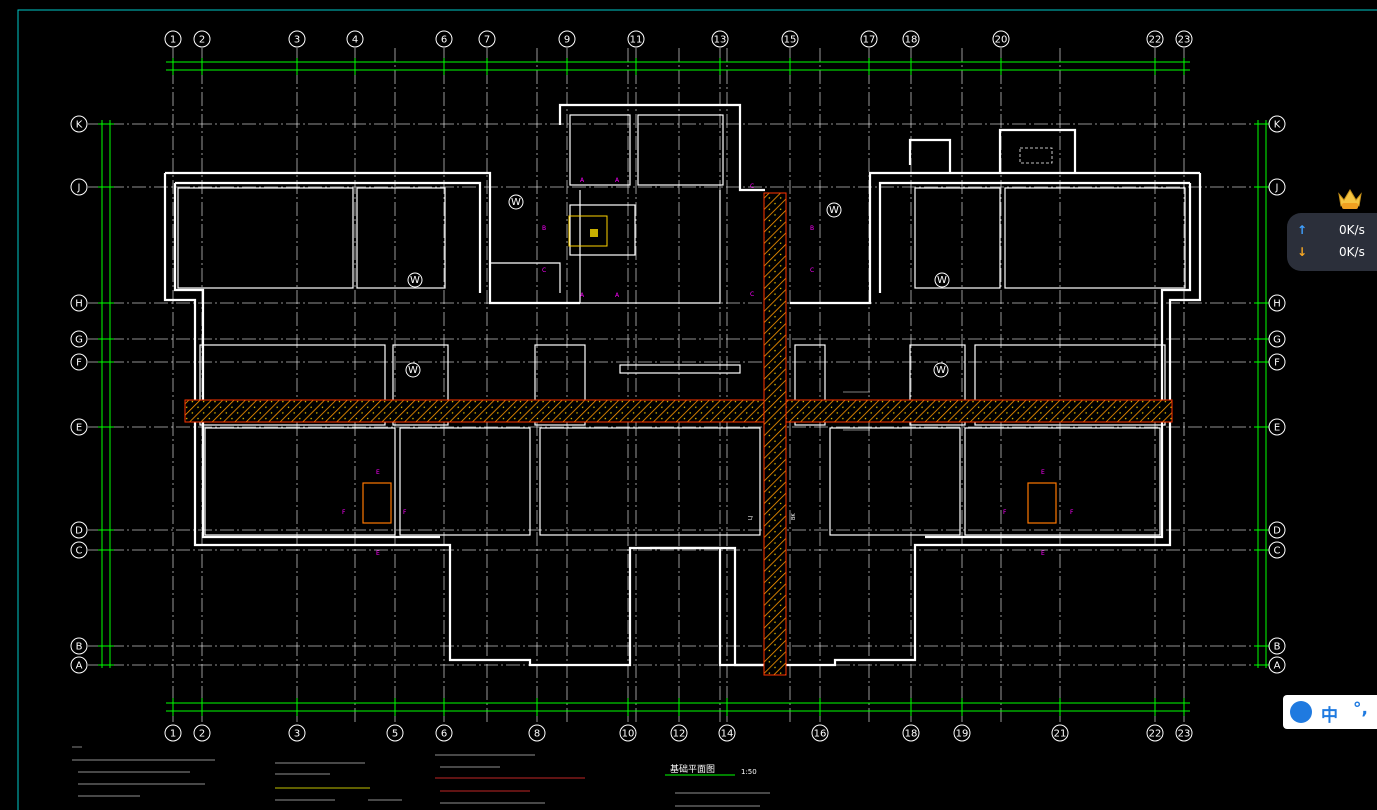 Image resolution: width=1377 pixels, height=810 pixels. What do you see at coordinates (1331, 252) in the screenshot?
I see `download-speed-row: ↓ 0K/s` at bounding box center [1331, 252].